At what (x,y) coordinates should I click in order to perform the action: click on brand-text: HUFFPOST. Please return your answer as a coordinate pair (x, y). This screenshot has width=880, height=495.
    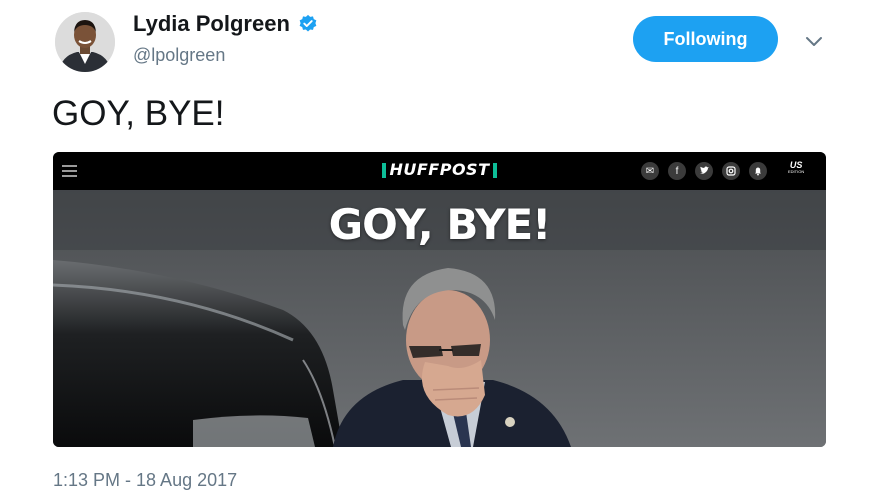
    Looking at the image, I should click on (439, 169).